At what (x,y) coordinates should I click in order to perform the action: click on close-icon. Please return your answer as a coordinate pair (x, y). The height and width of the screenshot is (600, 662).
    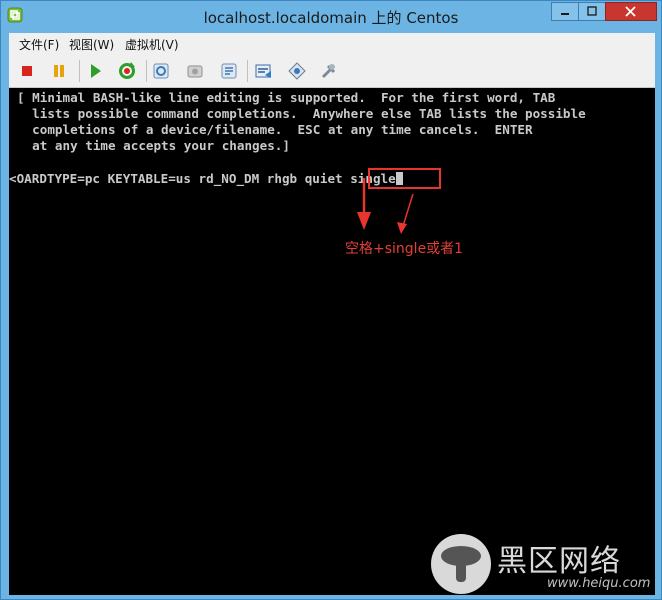
    Looking at the image, I should click on (630, 11).